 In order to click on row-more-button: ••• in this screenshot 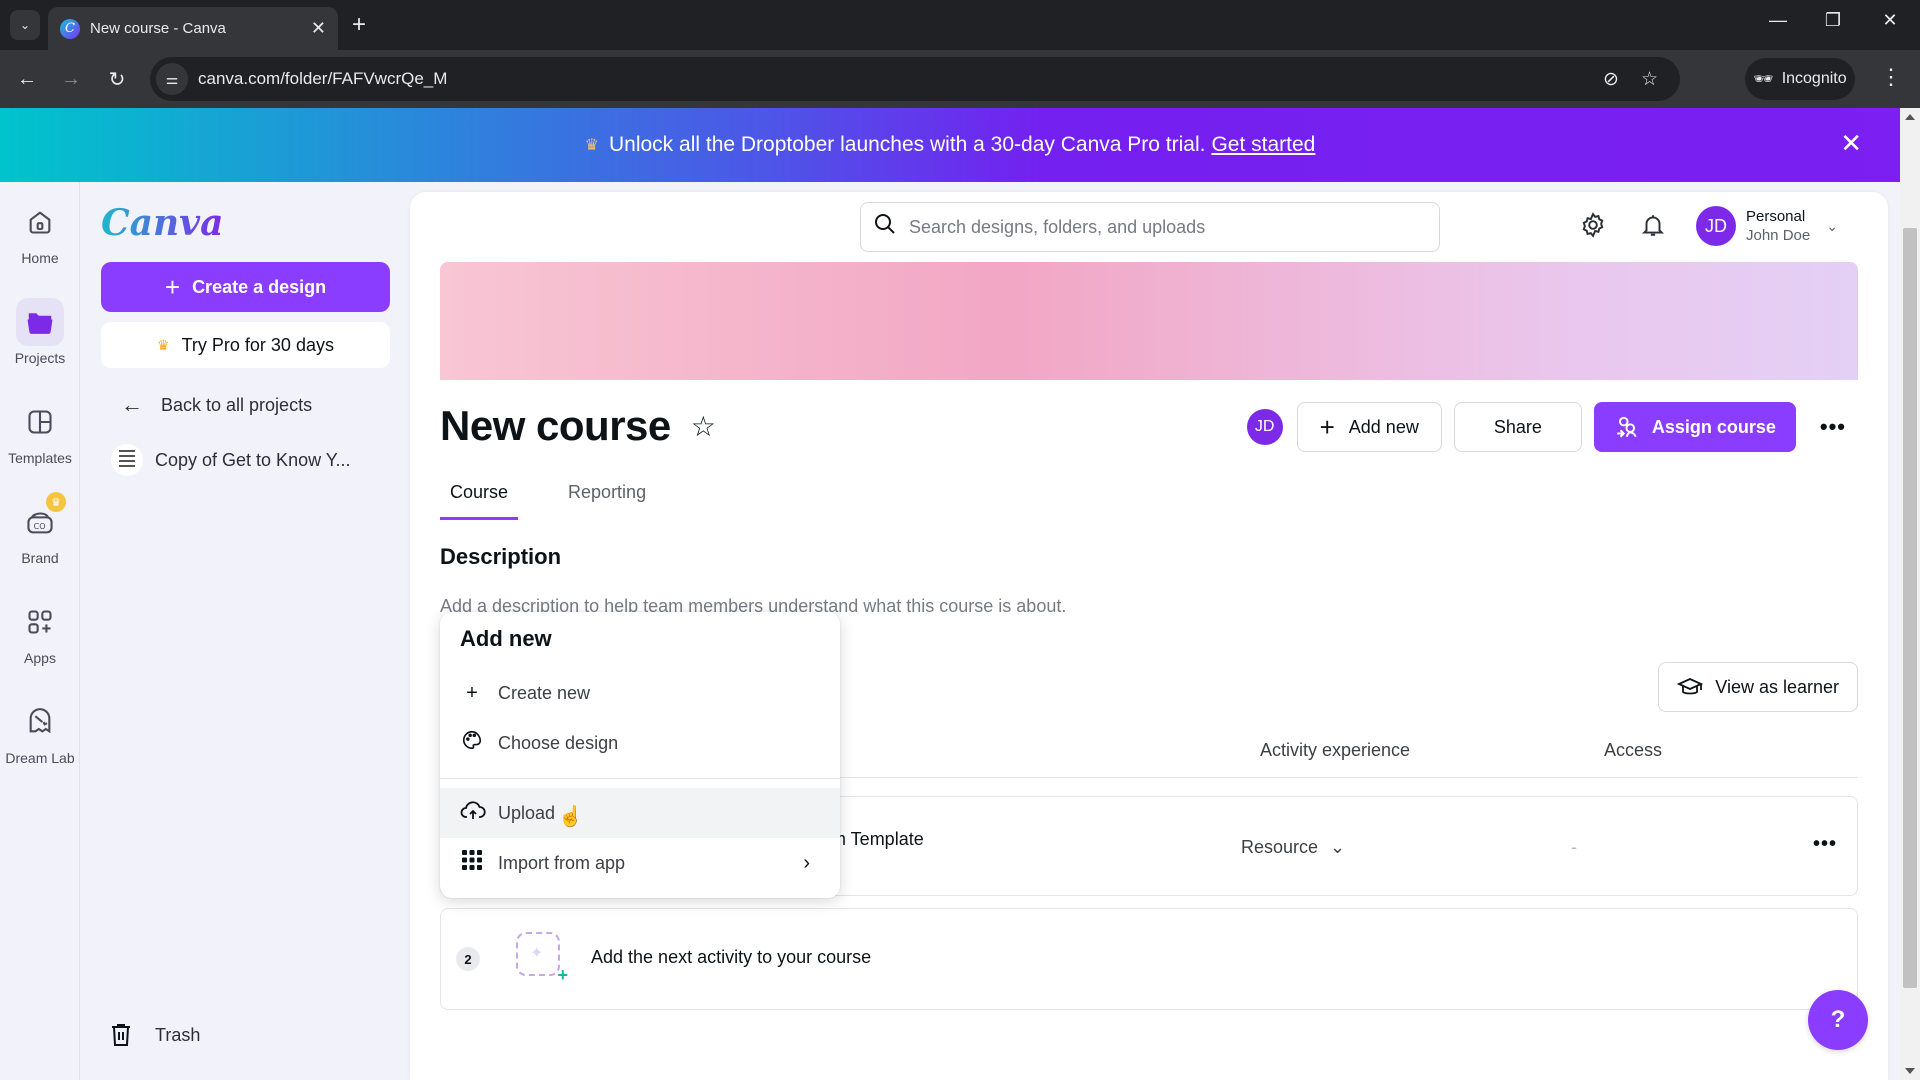, I will do `click(1825, 844)`.